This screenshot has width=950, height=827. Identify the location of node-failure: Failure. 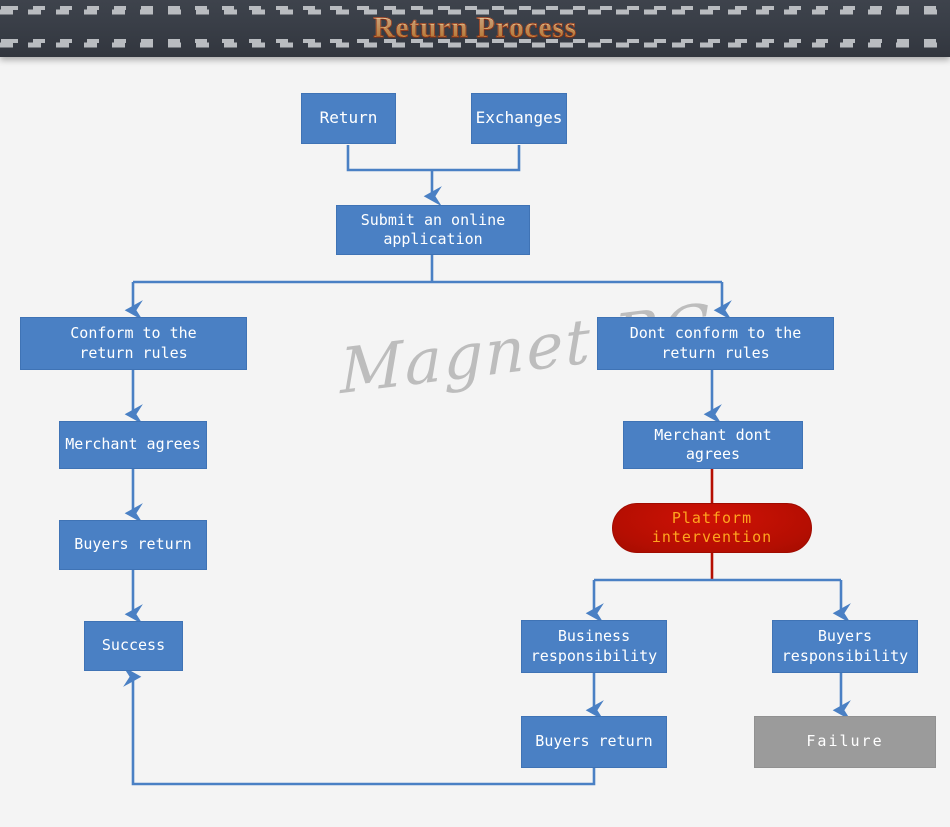
(845, 742).